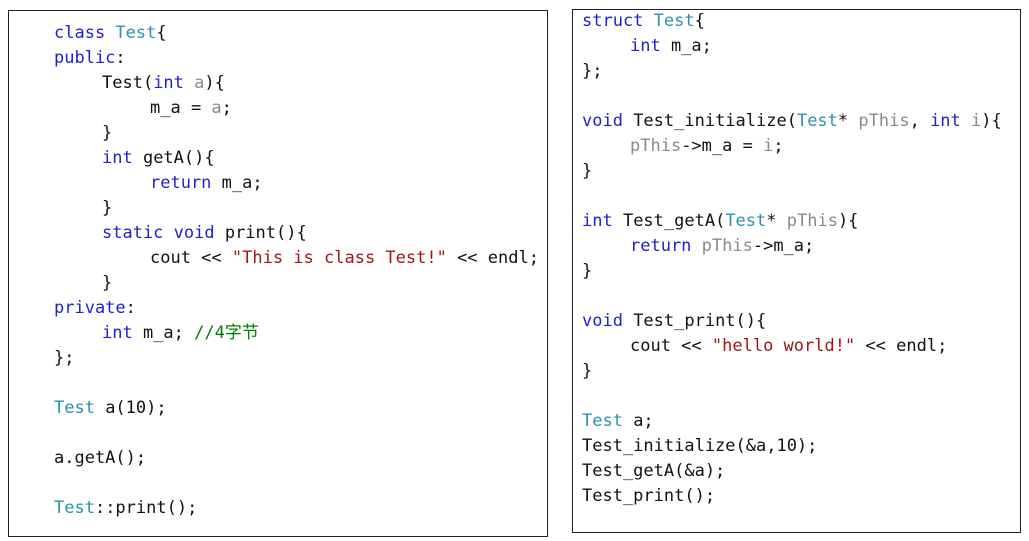 The height and width of the screenshot is (541, 1029). I want to click on code-line: Test a(10);, so click(110, 408).